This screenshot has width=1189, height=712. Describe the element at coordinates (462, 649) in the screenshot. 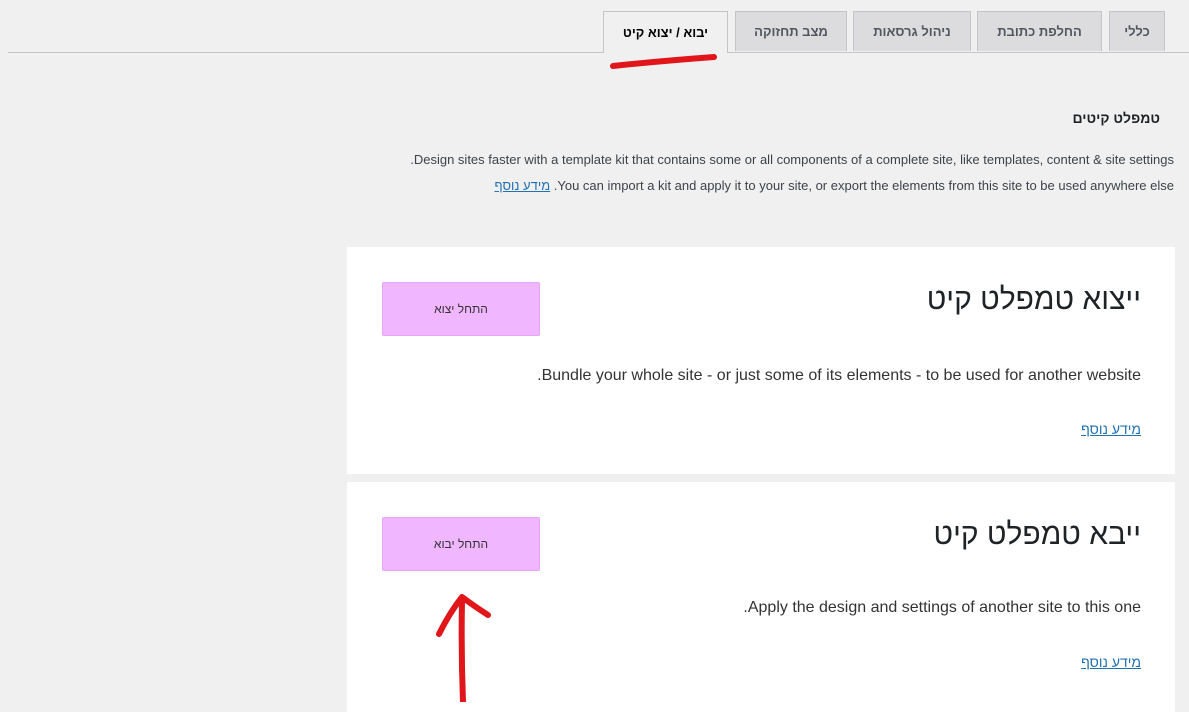

I see `red-arrow-shaft` at that location.